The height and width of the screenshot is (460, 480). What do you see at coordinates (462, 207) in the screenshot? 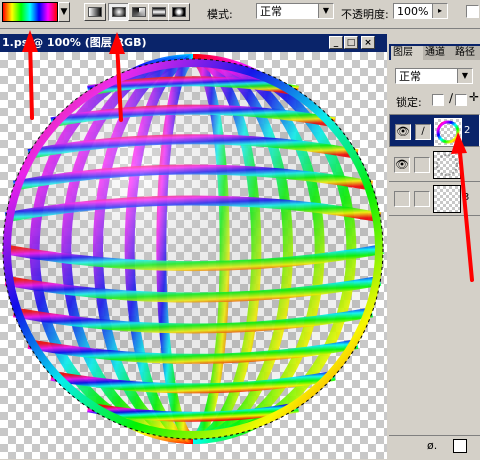
I see `arrow-layer-thumbnail-icon` at bounding box center [462, 207].